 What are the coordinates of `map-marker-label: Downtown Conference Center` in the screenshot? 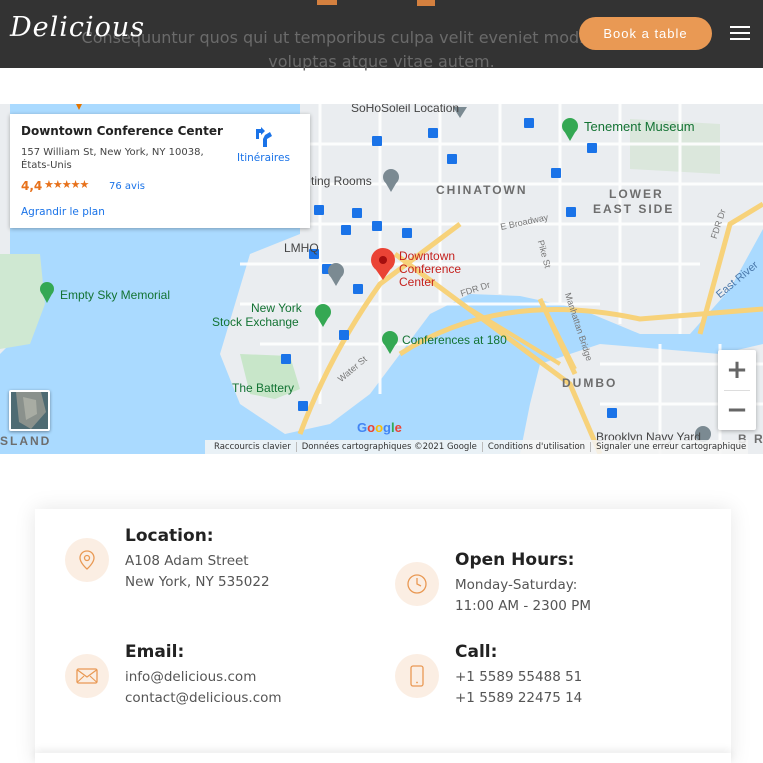 It's located at (430, 269).